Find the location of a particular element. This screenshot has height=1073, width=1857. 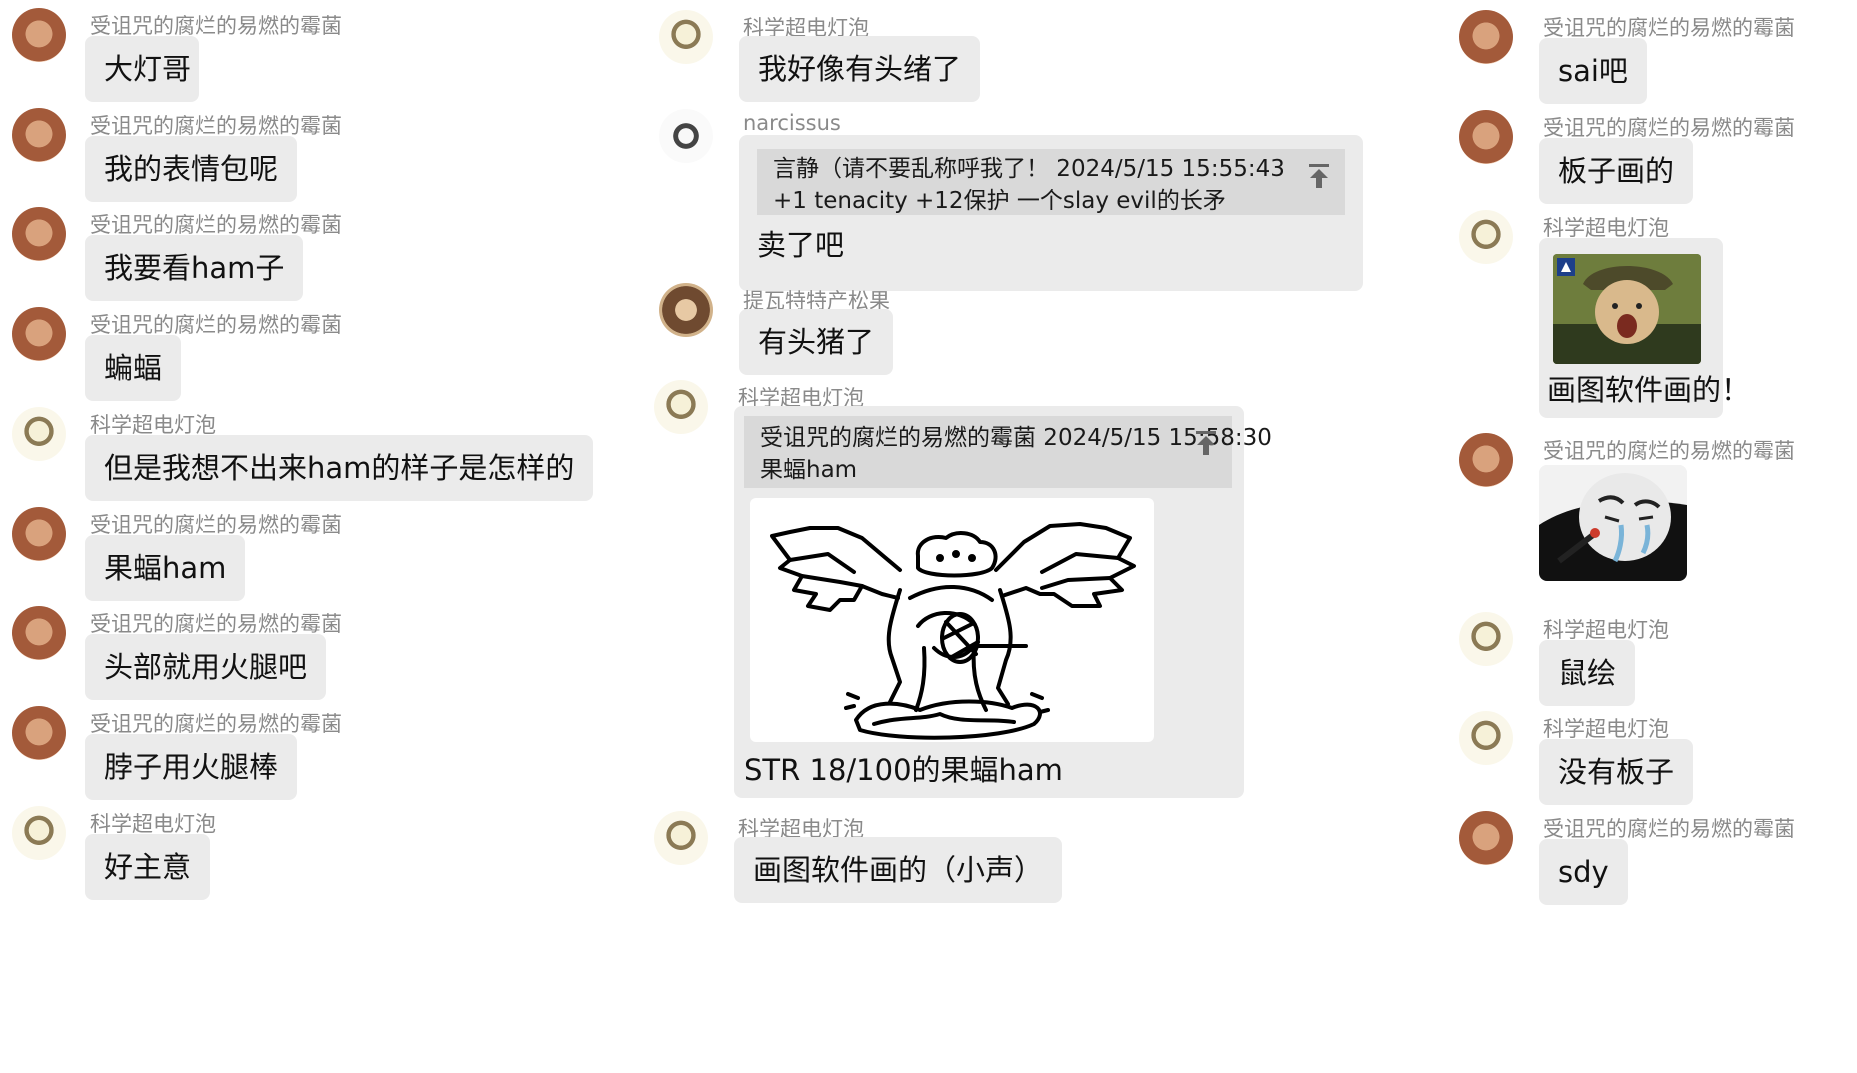

message-bubble: 画图软件画的（小声） is located at coordinates (898, 870).